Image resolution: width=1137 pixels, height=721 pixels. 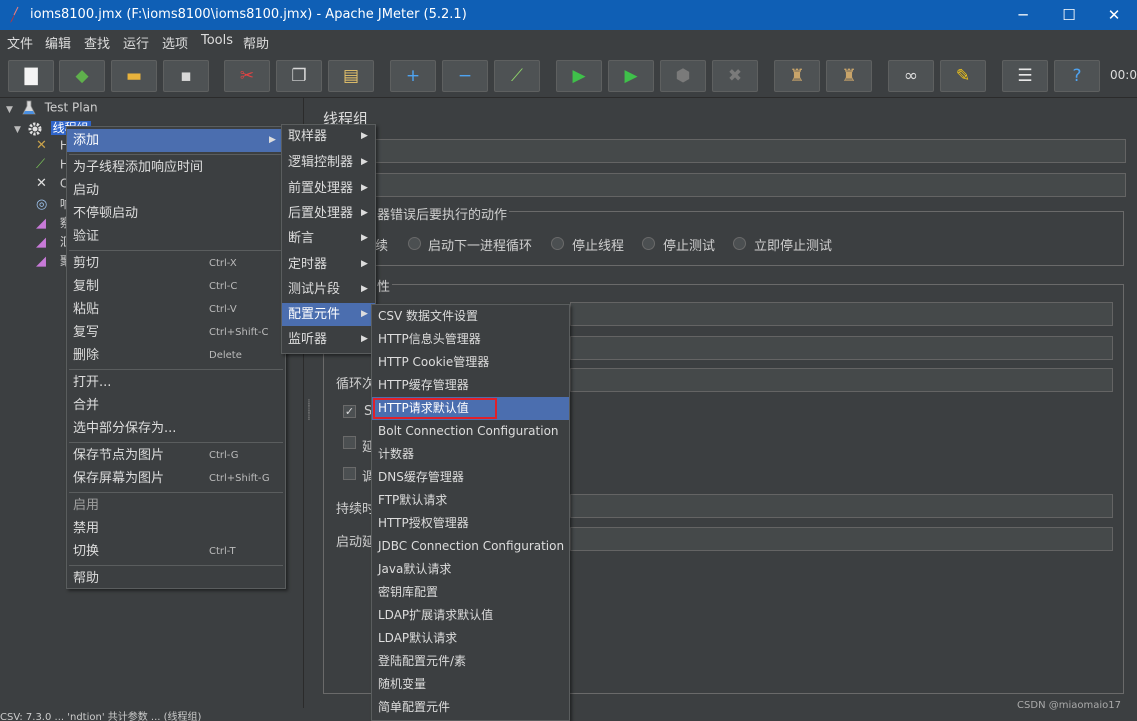 I want to click on context-menu-item: 删除 Delete, so click(x=176, y=355).